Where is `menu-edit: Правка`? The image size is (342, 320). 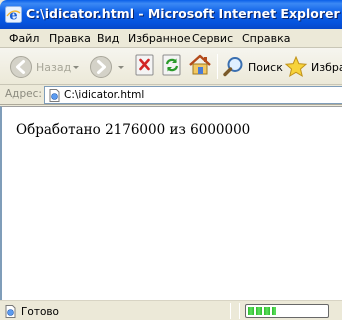
menu-edit: Правка is located at coordinates (70, 38).